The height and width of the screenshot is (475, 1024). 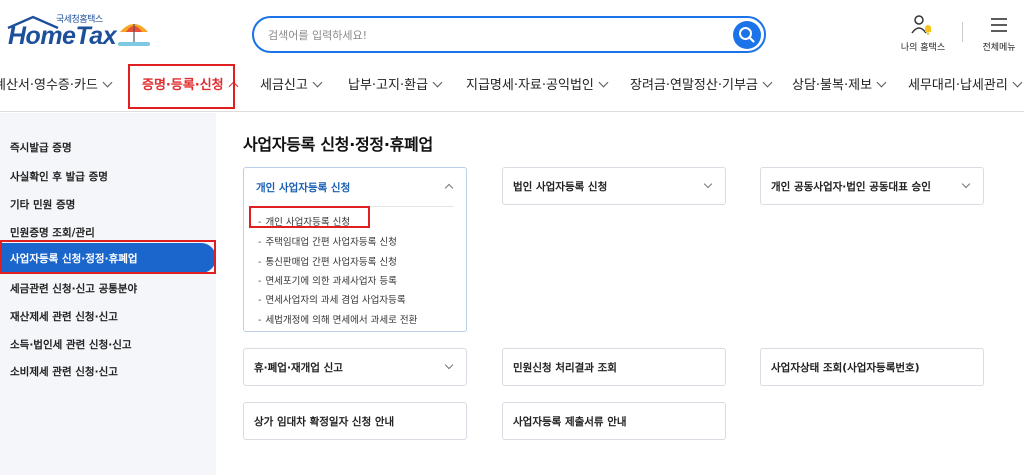 What do you see at coordinates (570, 422) in the screenshot?
I see `card-label: 사업자등록 제출서류 안내` at bounding box center [570, 422].